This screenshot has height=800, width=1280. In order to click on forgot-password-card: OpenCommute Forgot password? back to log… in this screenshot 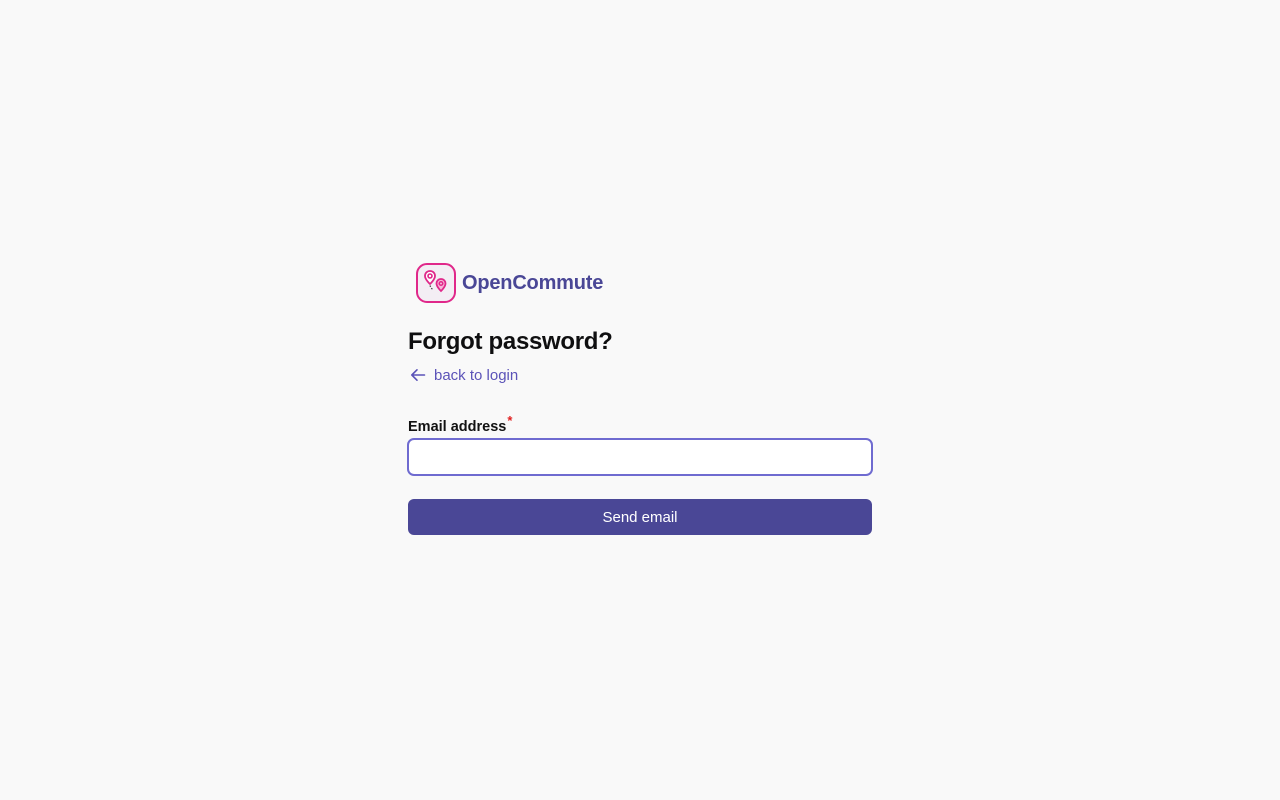, I will do `click(640, 398)`.